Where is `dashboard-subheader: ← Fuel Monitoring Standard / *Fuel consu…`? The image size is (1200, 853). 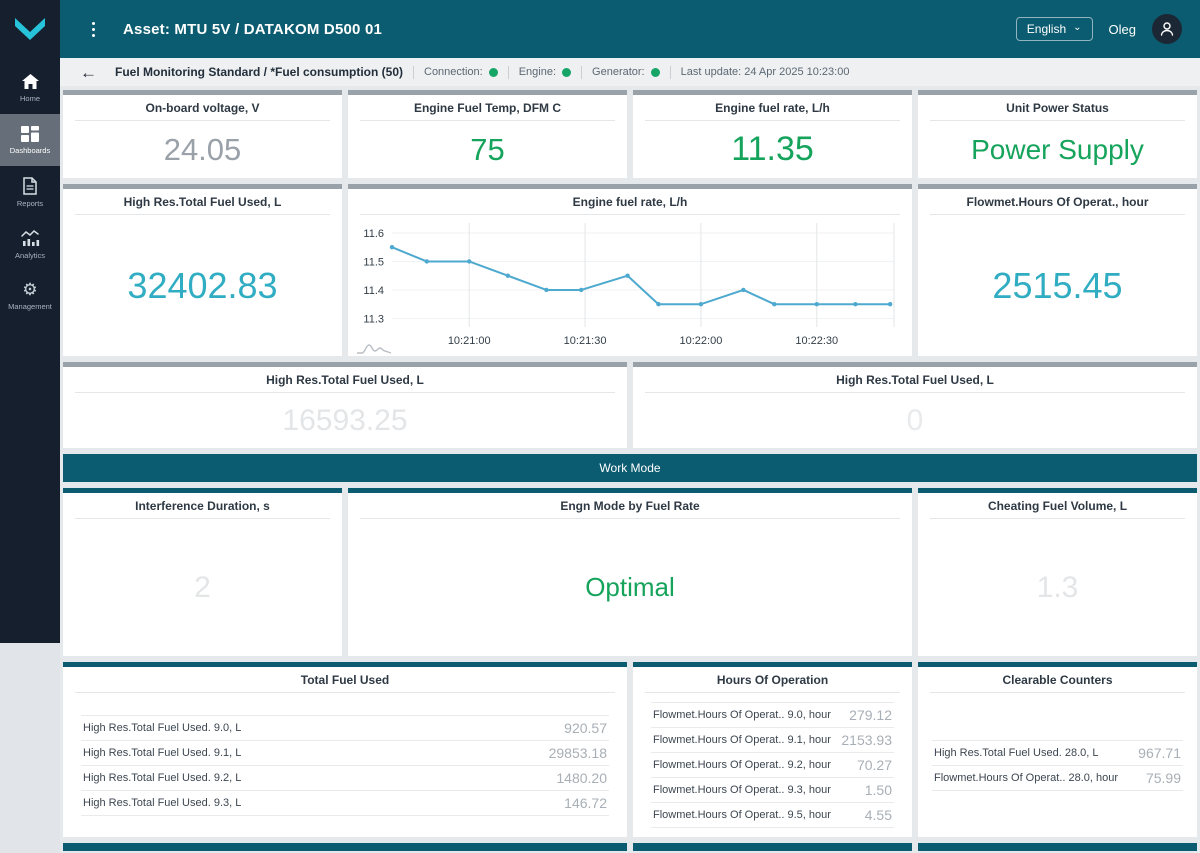 dashboard-subheader: ← Fuel Monitoring Standard / *Fuel consu… is located at coordinates (630, 72).